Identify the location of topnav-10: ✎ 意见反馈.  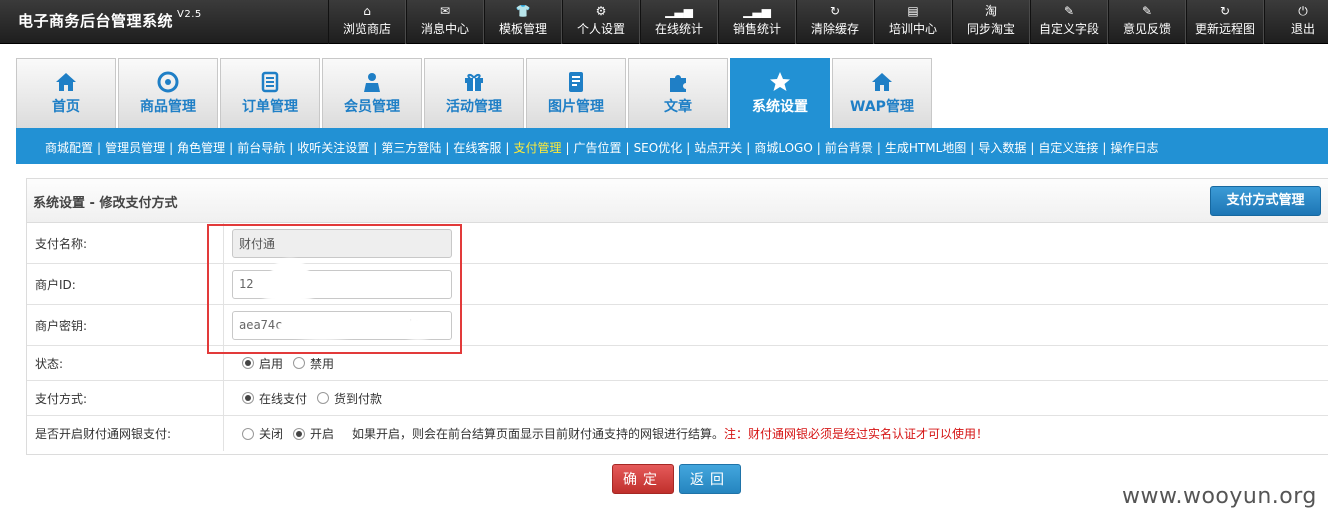
(1147, 22).